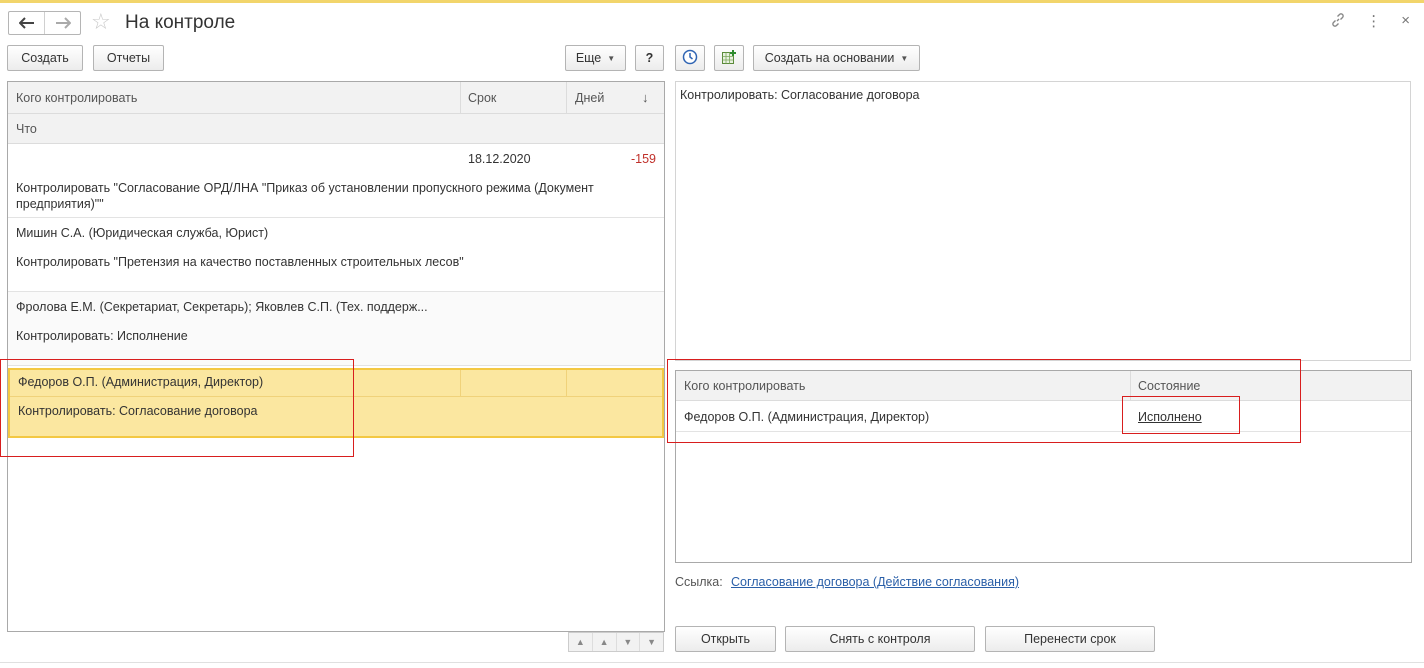 Image resolution: width=1424 pixels, height=668 pixels. What do you see at coordinates (26, 129) in the screenshot?
I see `column-header-what: Что` at bounding box center [26, 129].